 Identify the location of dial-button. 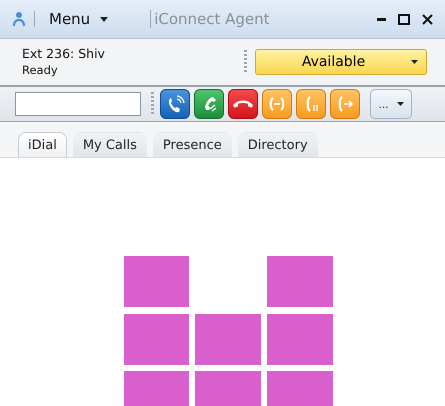
(175, 104).